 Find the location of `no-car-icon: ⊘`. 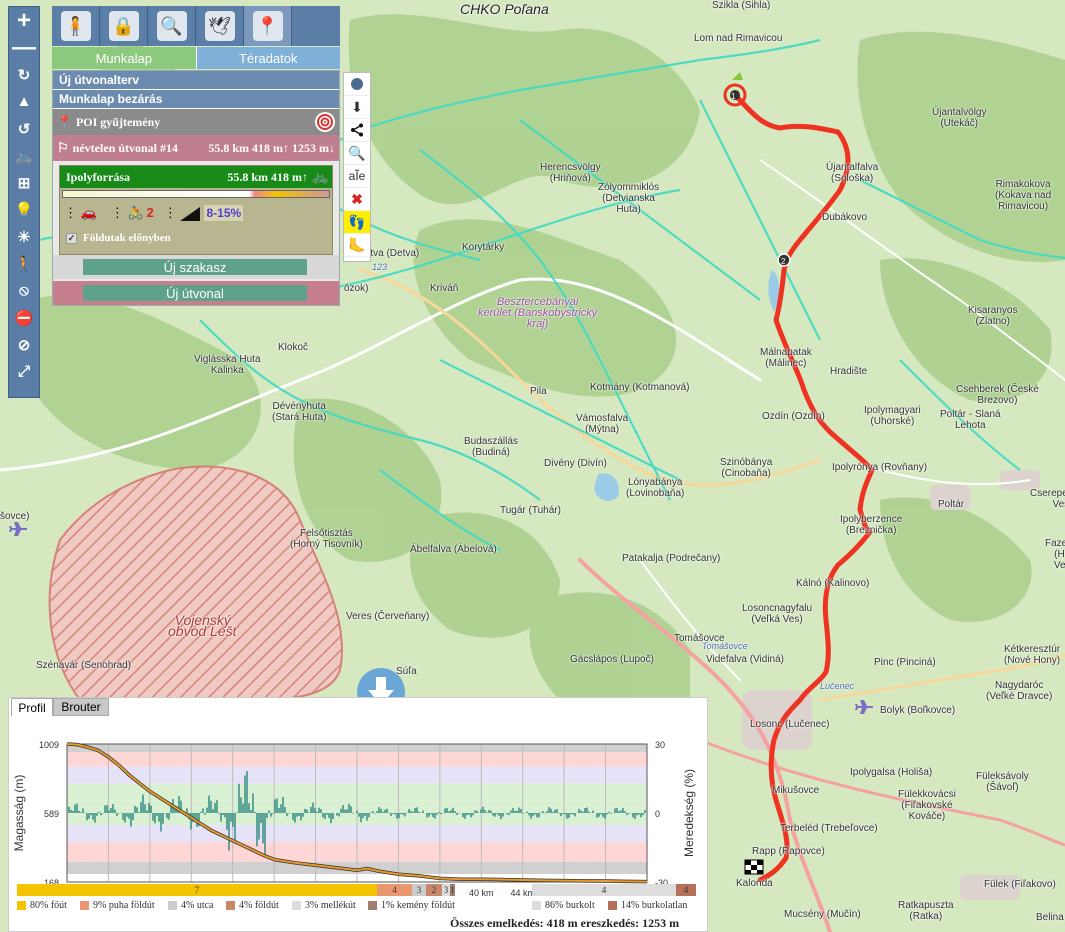

no-car-icon: ⊘ is located at coordinates (24, 344).